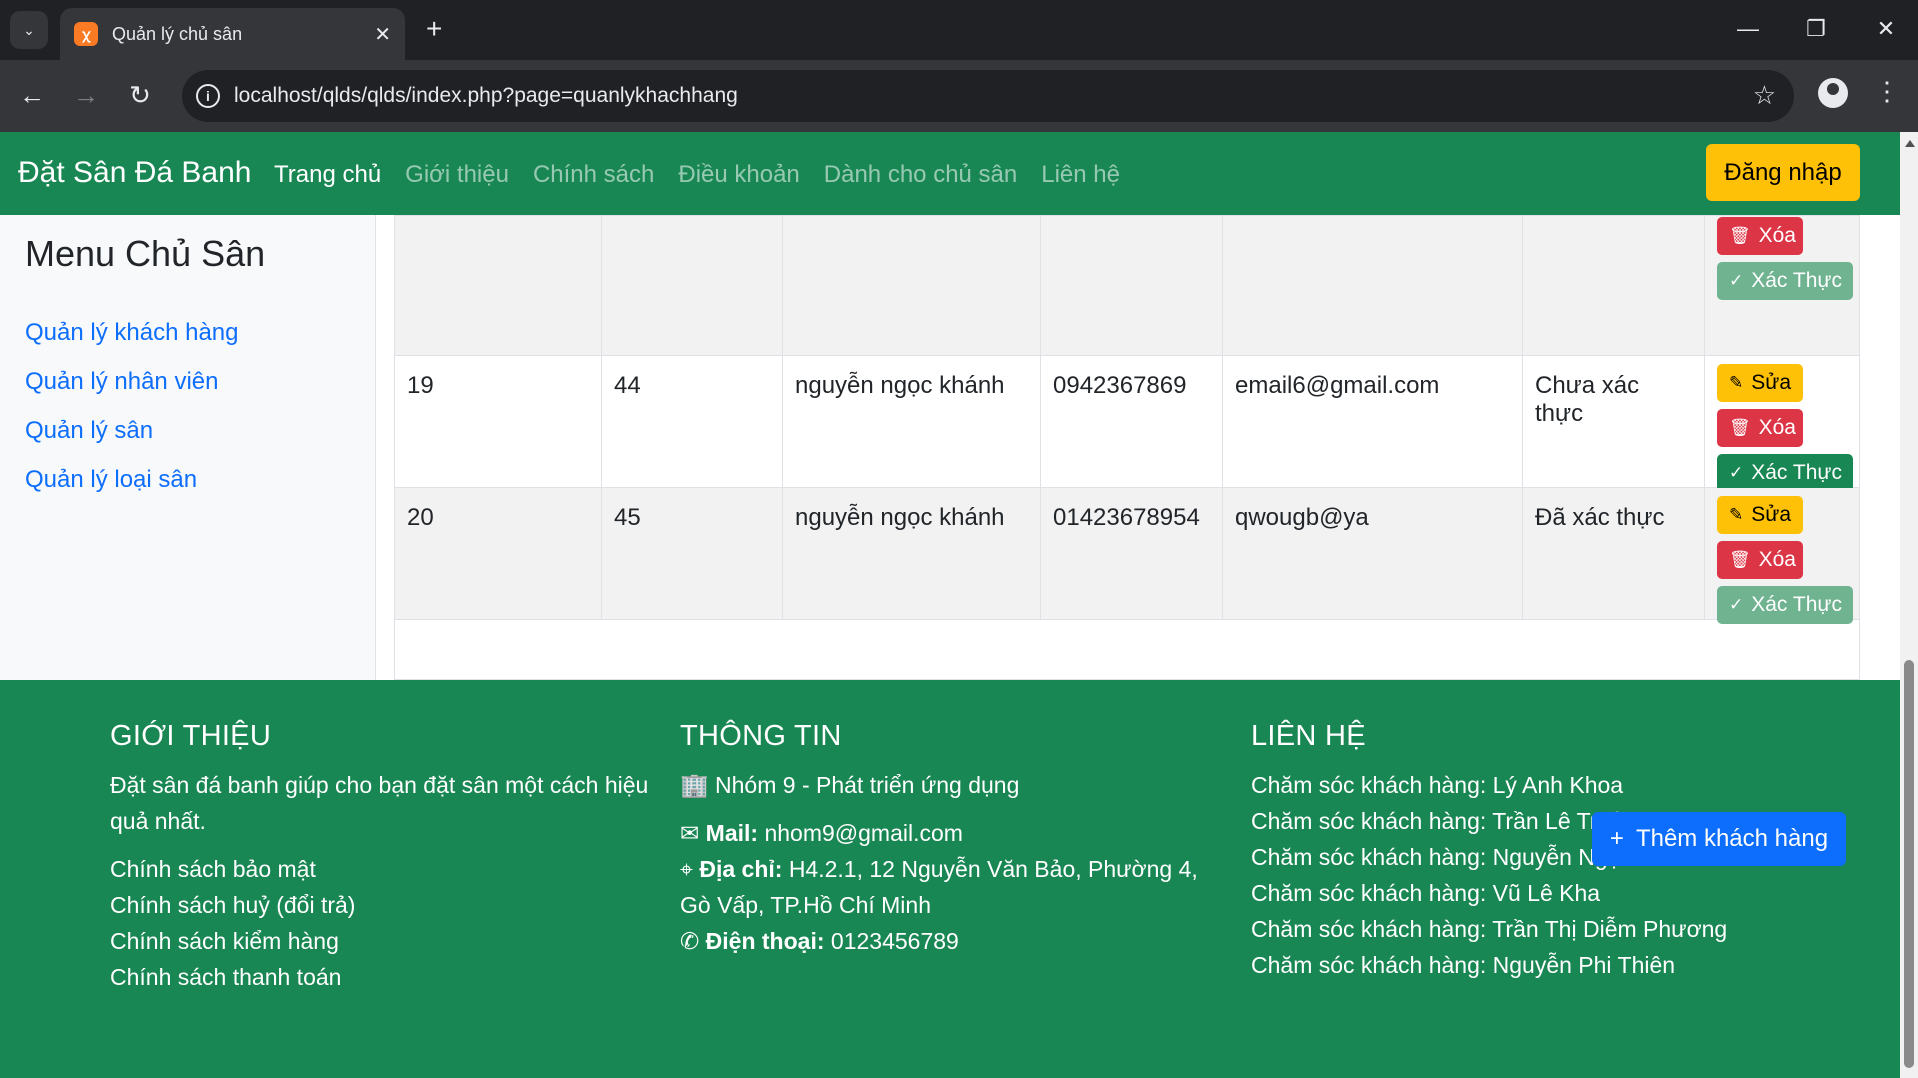 The height and width of the screenshot is (1078, 1918). Describe the element at coordinates (1426, 893) in the screenshot. I see `contact-person: Chăm sóc khách hàng: Vũ Lê Kha` at that location.